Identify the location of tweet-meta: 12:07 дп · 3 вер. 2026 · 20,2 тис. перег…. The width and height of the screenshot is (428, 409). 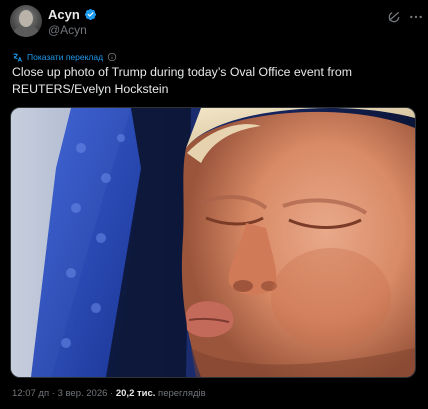
(109, 394).